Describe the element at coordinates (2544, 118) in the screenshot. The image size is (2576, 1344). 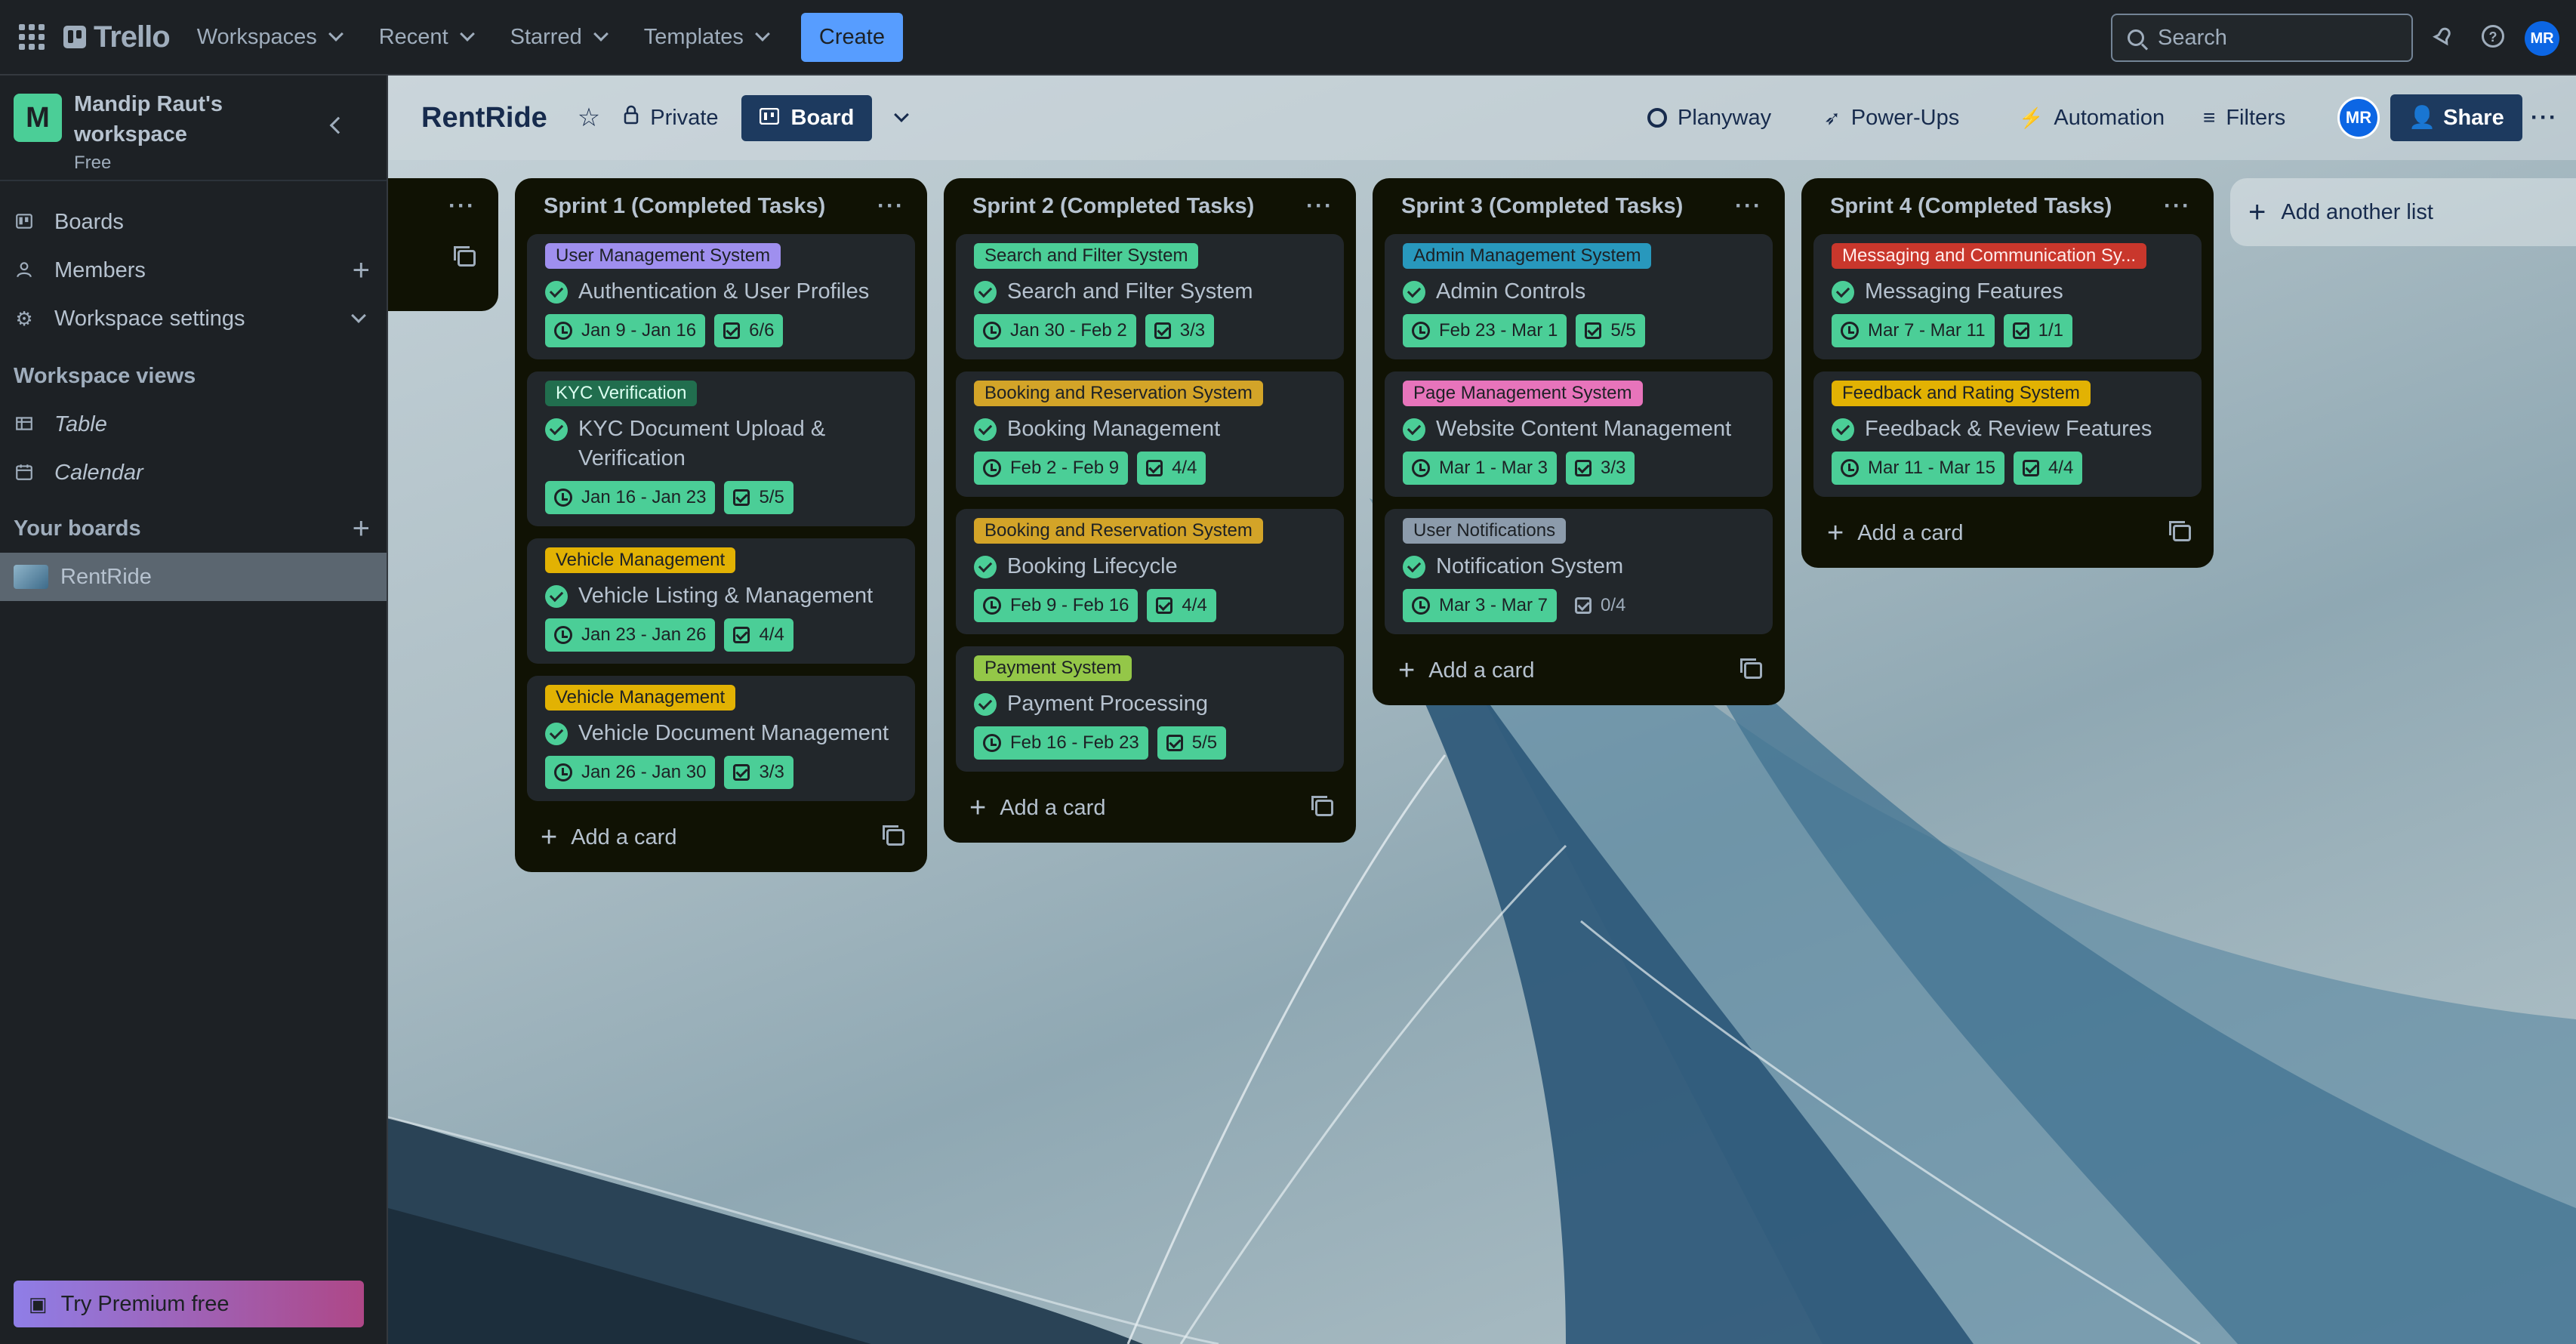
I see `board-menu-icon: ···` at that location.